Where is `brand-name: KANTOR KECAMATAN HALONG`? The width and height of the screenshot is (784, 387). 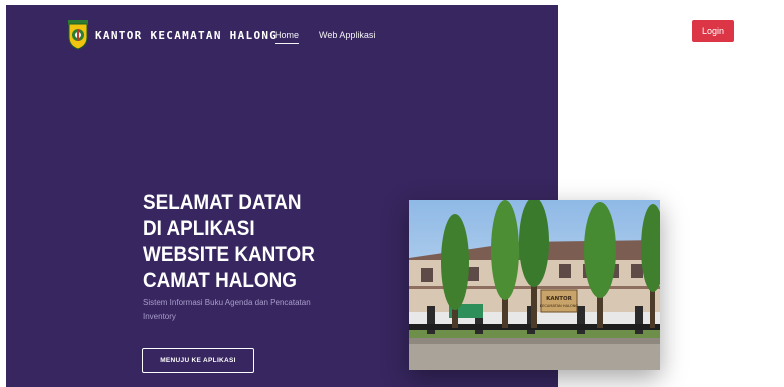 brand-name: KANTOR KECAMATAN HALONG is located at coordinates (186, 35).